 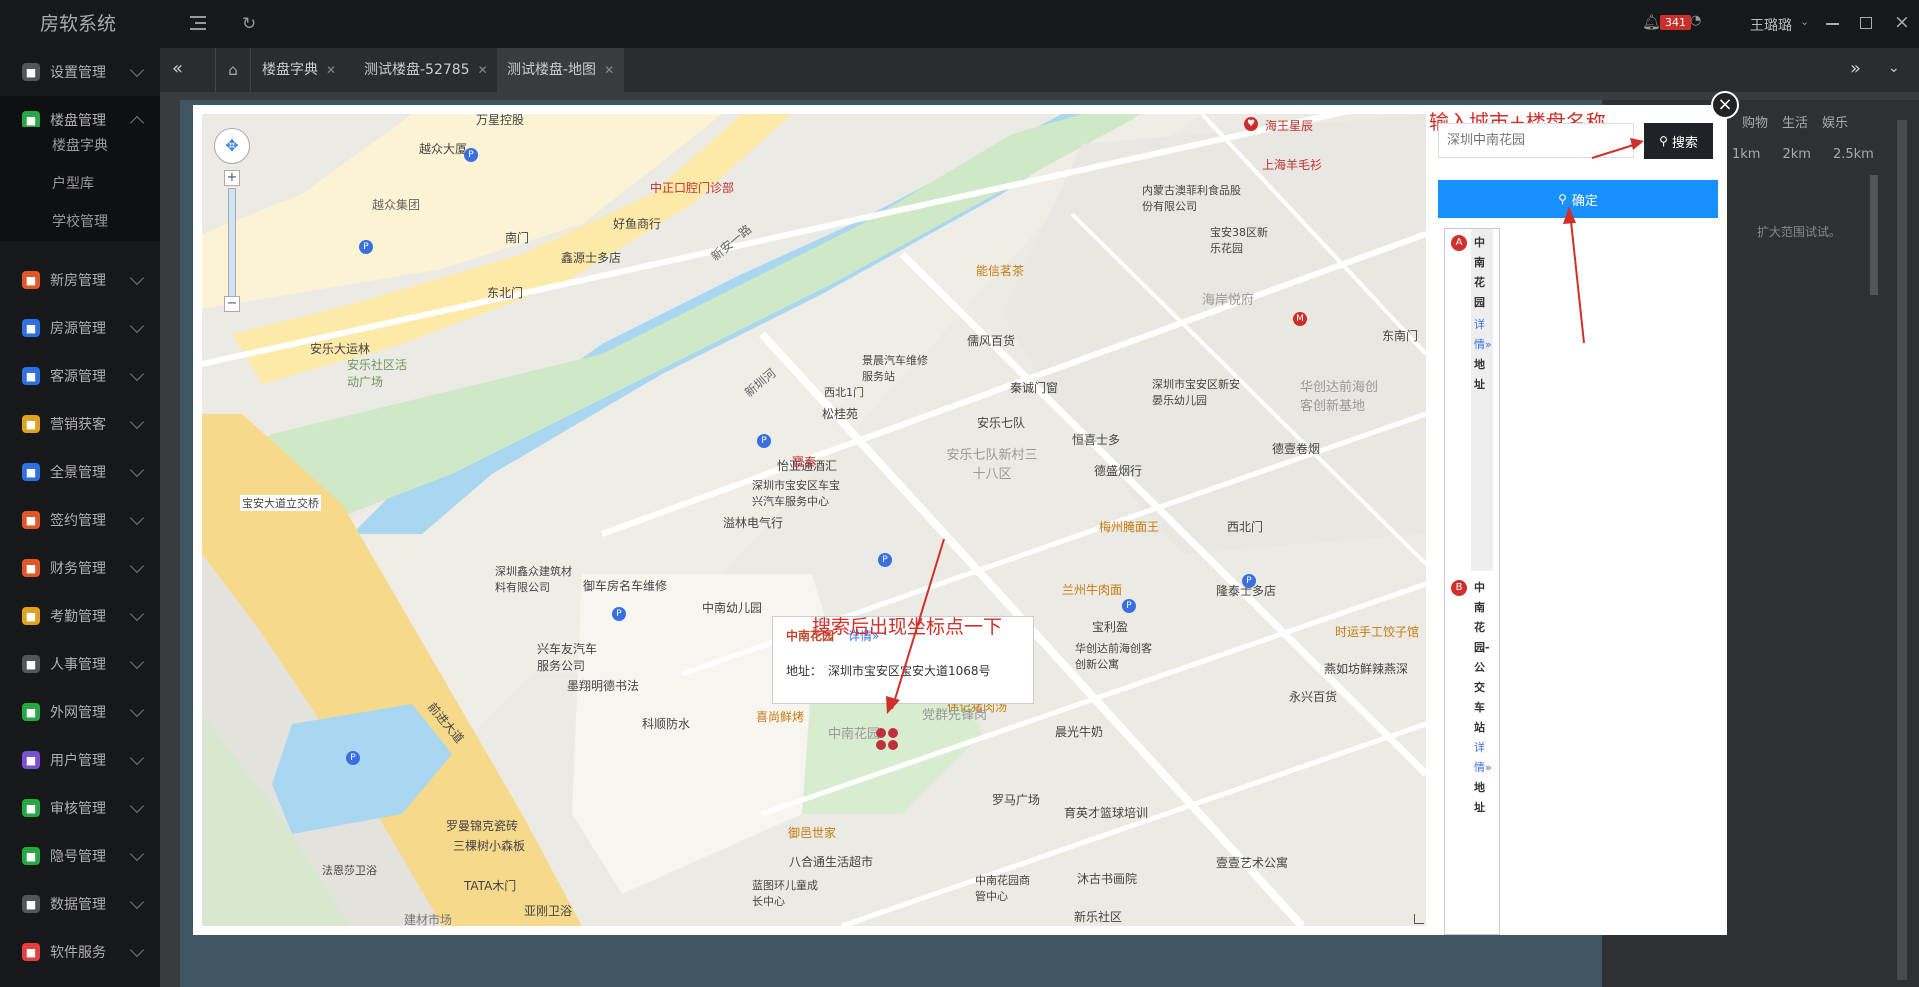 I want to click on map-zoom-out: −, so click(x=232, y=304).